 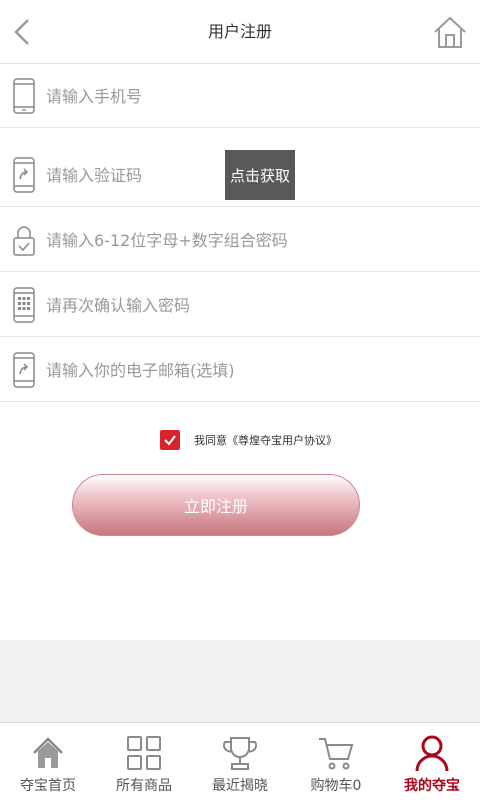 I want to click on tab-label: 购物车0, so click(x=336, y=786).